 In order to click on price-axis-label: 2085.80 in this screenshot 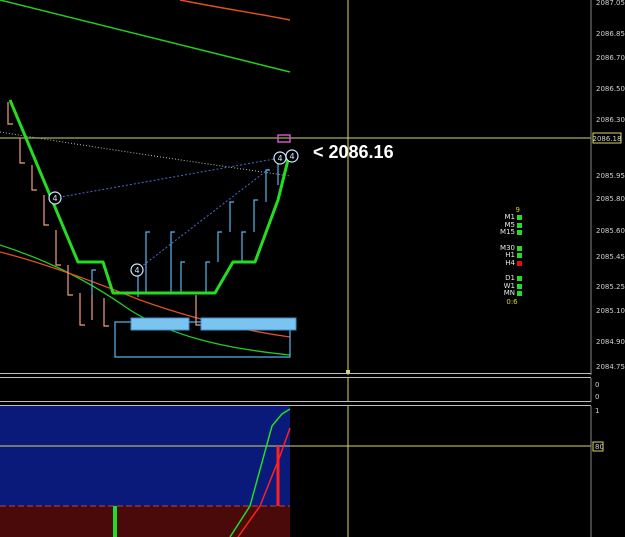, I will do `click(610, 199)`.